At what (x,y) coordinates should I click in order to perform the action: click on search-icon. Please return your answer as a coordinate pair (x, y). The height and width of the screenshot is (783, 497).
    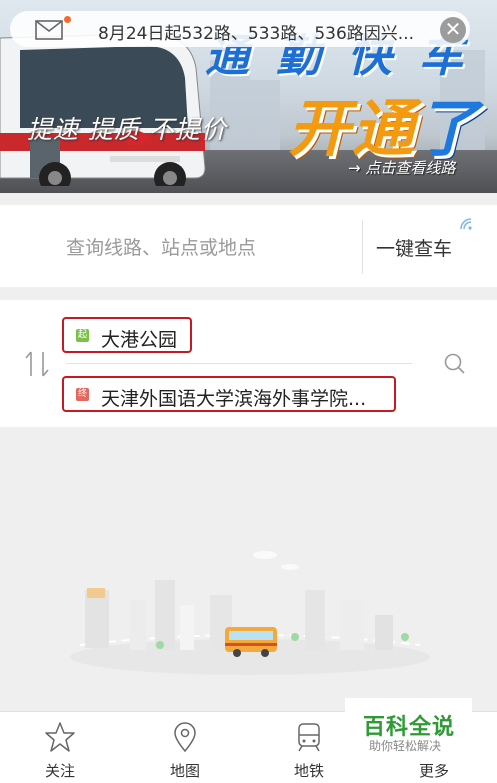
    Looking at the image, I should click on (455, 364).